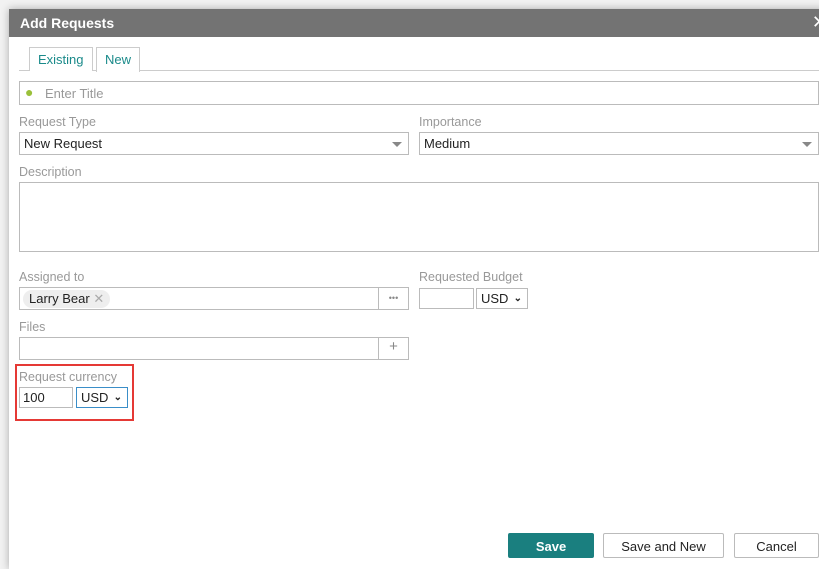 This screenshot has height=569, width=819. I want to click on lightbulb-icon: ●, so click(29, 92).